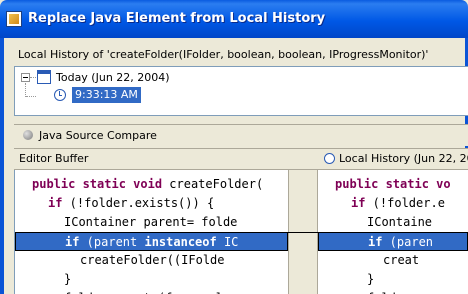 Image resolution: width=468 pixels, height=294 pixels. What do you see at coordinates (408, 242) in the screenshot?
I see `code-token: (paren` at bounding box center [408, 242].